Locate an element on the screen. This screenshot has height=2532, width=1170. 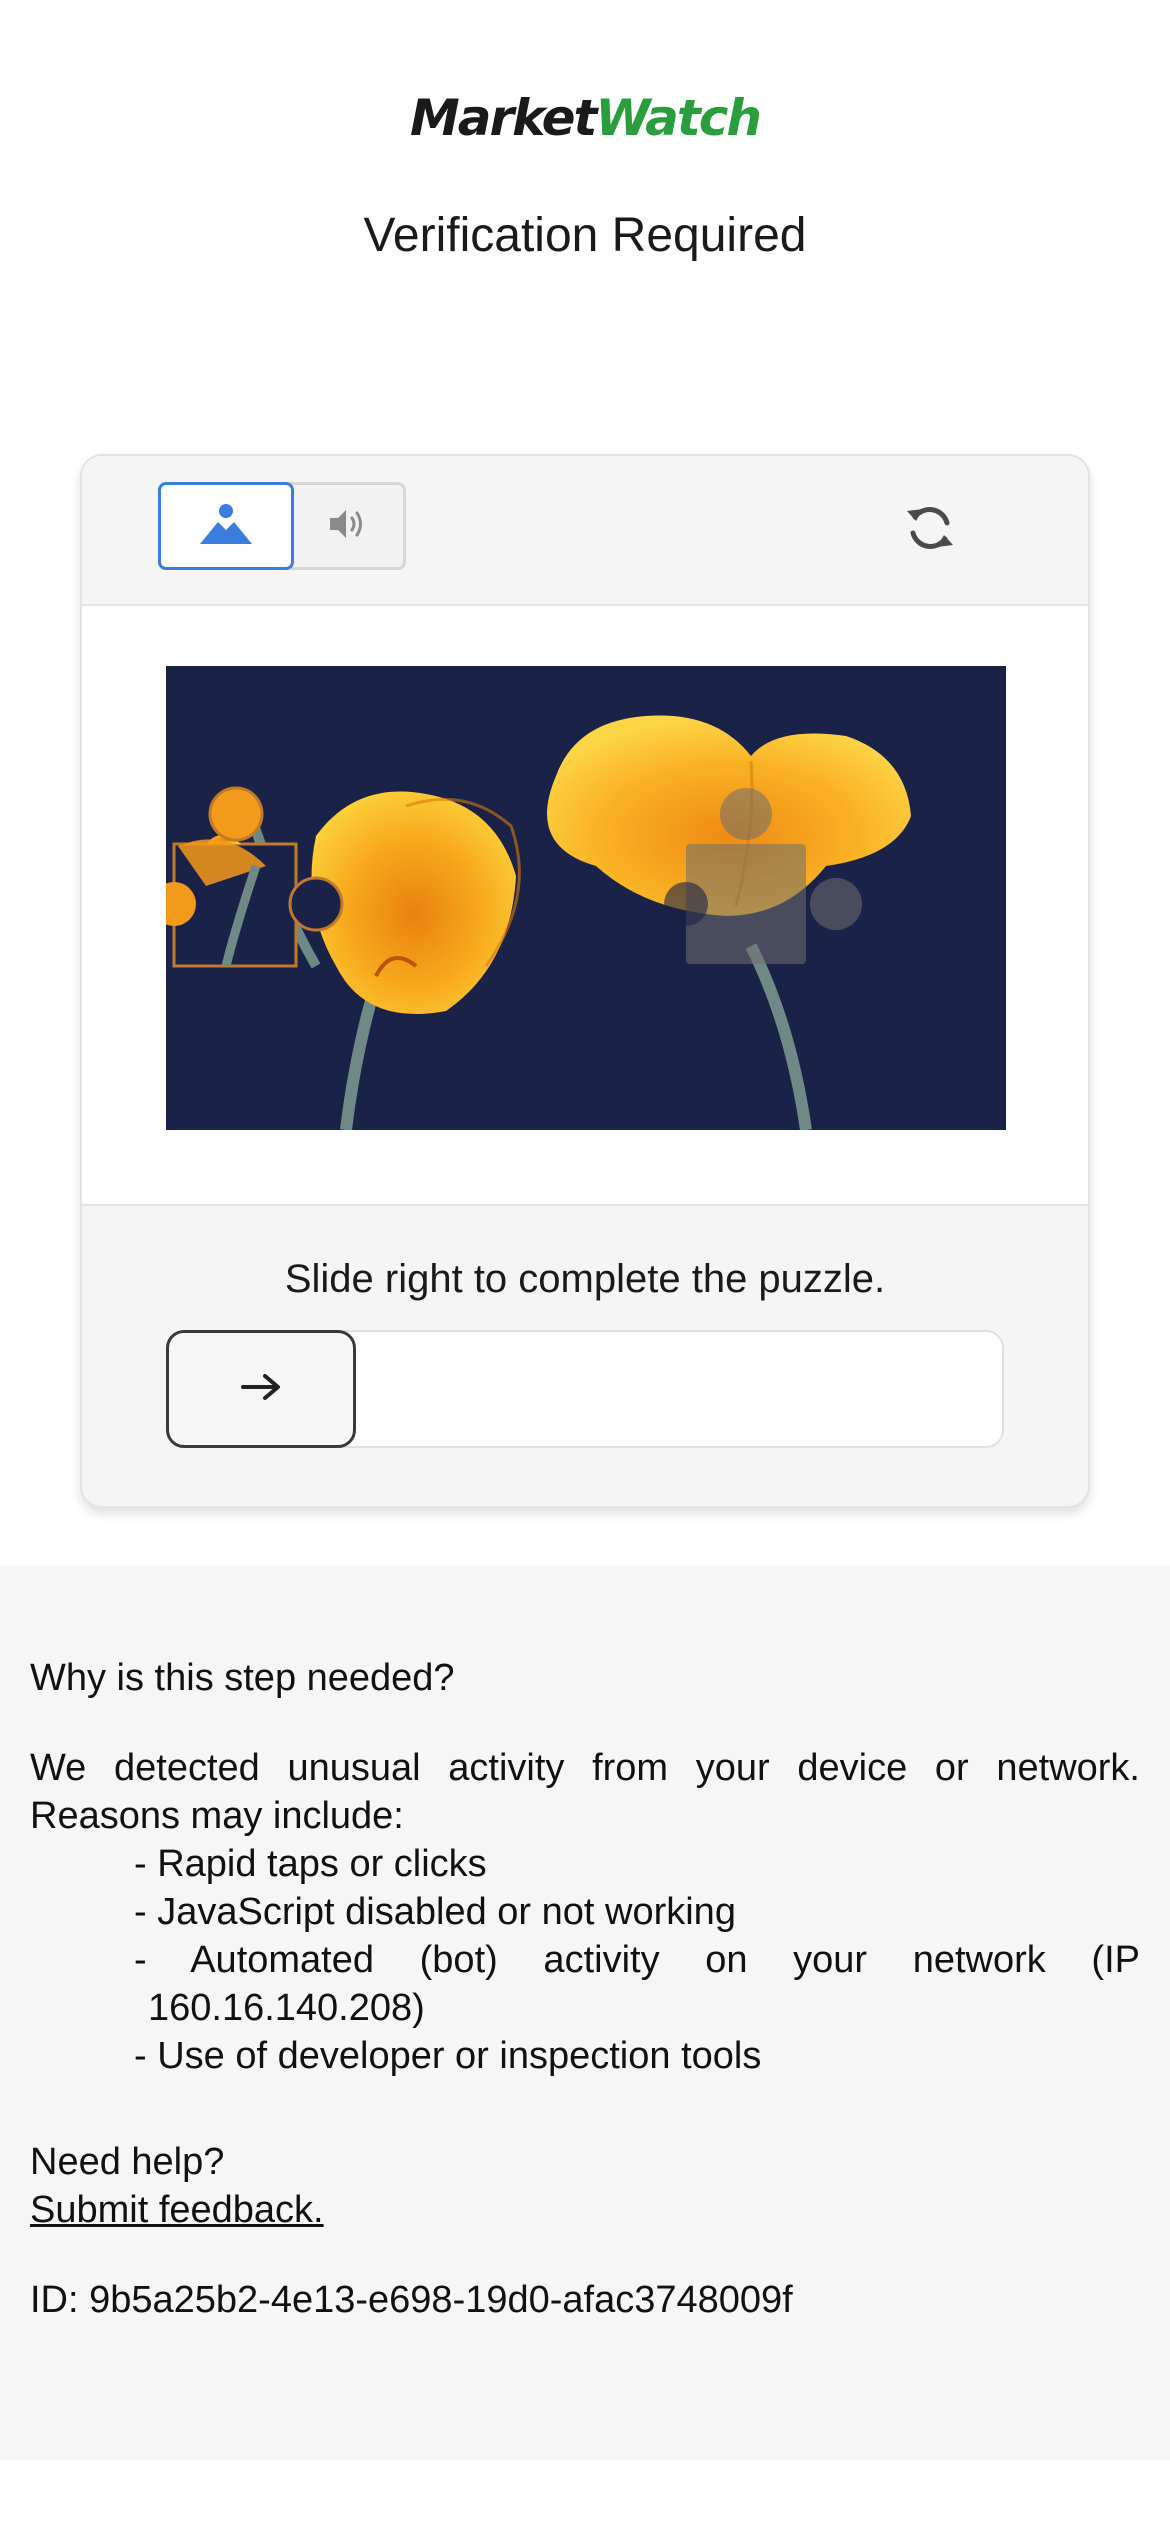
refresh-button is located at coordinates (930, 530).